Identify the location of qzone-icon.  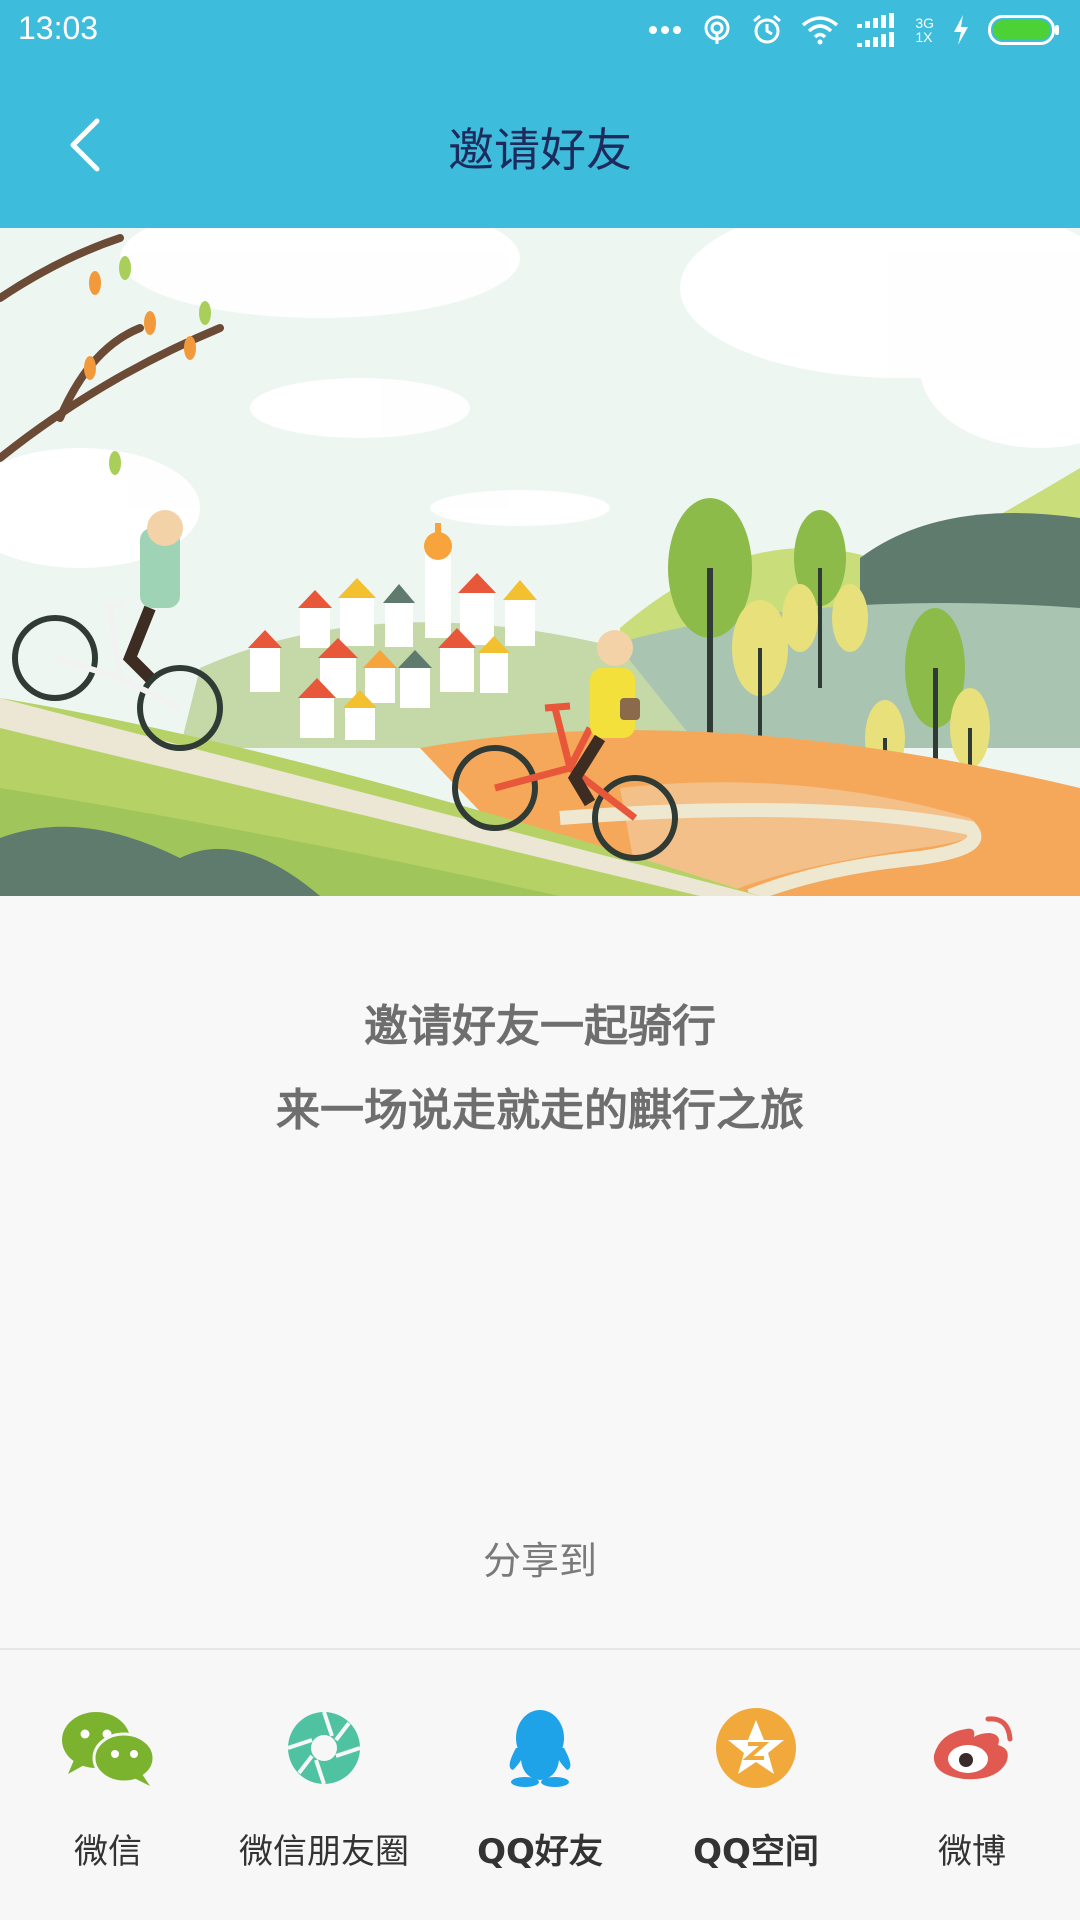
(756, 1748).